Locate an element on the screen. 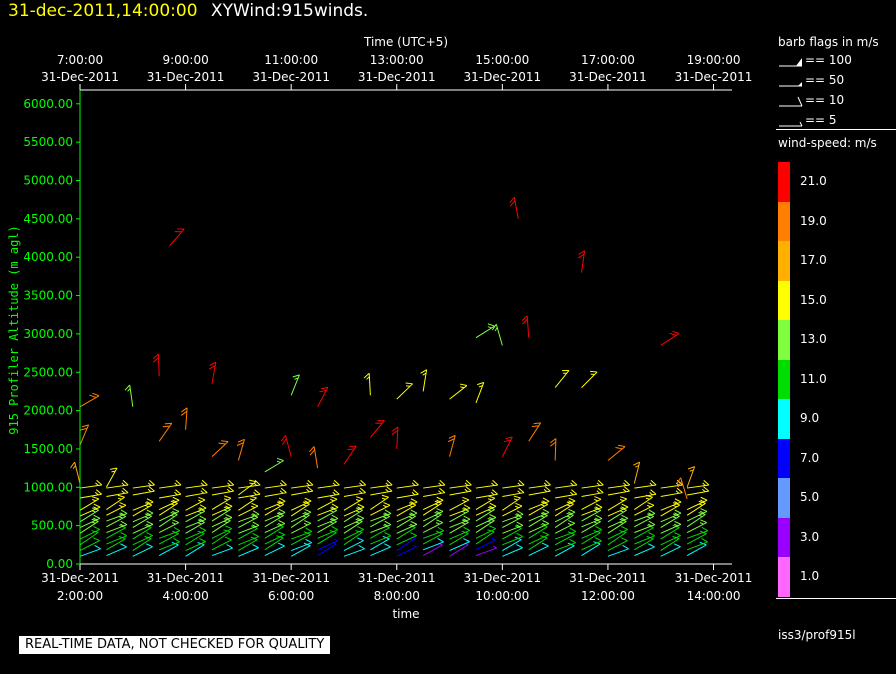  y-tick-label: 2500.00 is located at coordinates (48, 372).